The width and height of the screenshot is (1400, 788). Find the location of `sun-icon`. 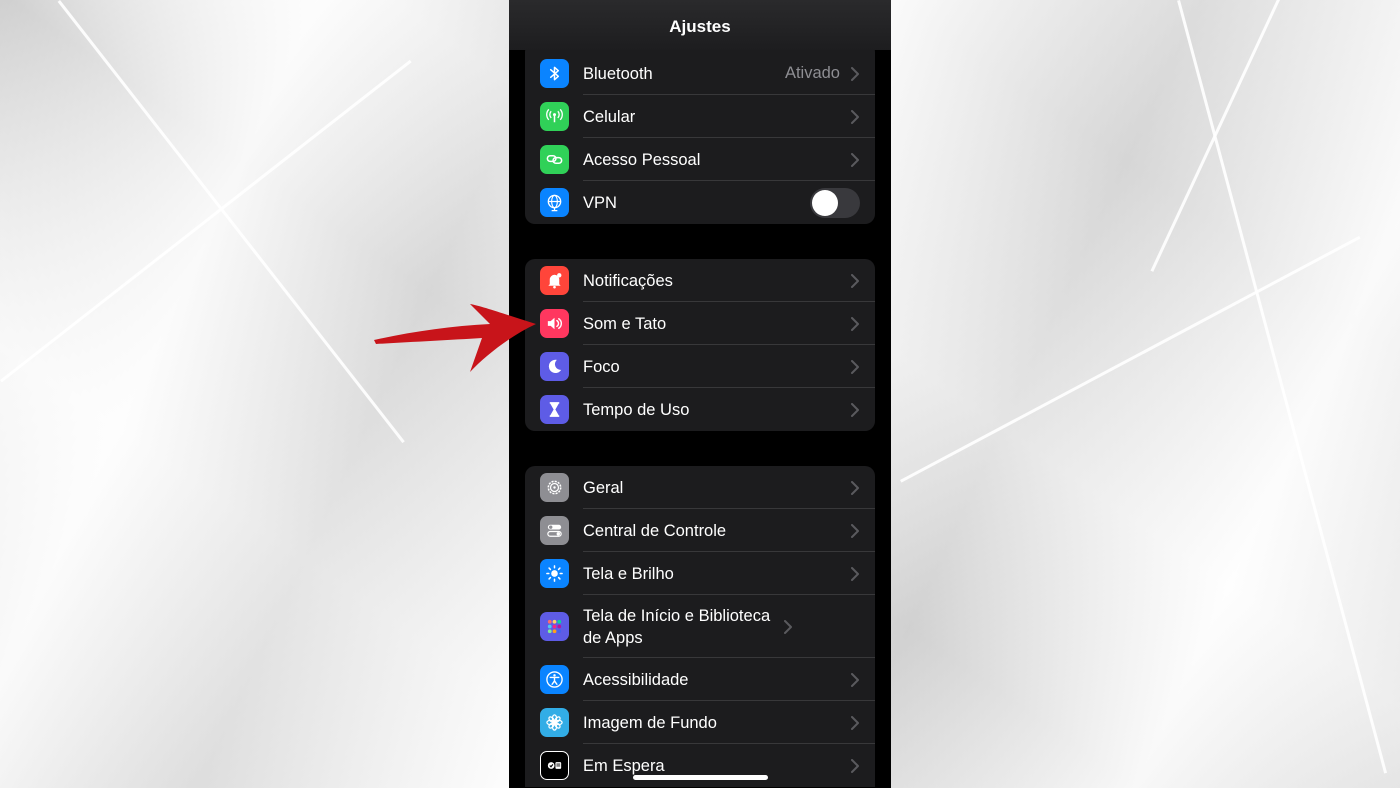

sun-icon is located at coordinates (554, 573).